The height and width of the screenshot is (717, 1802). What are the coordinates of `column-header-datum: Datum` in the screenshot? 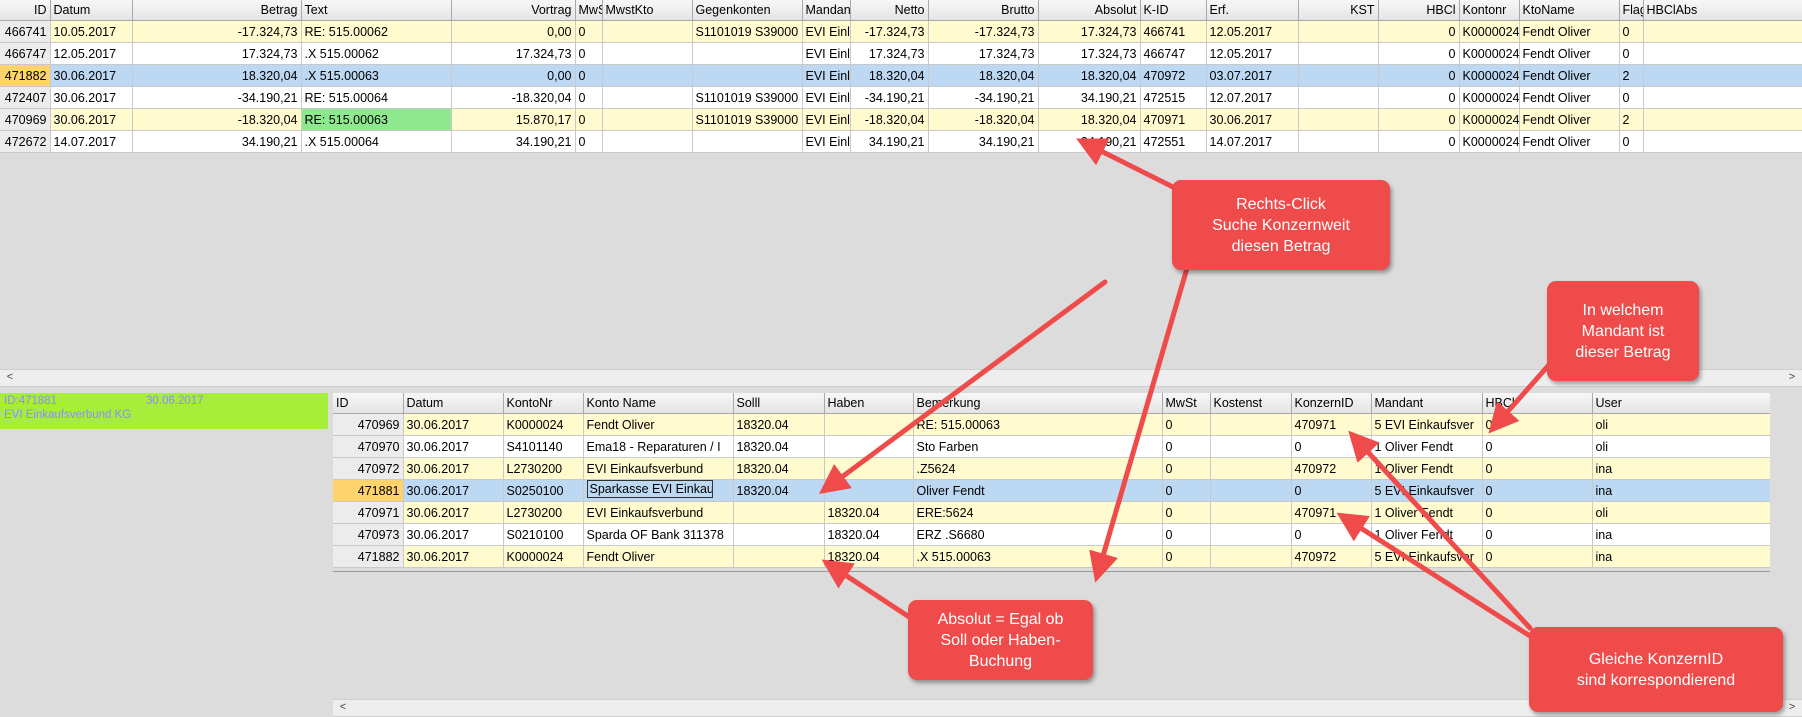 It's located at (91, 10).